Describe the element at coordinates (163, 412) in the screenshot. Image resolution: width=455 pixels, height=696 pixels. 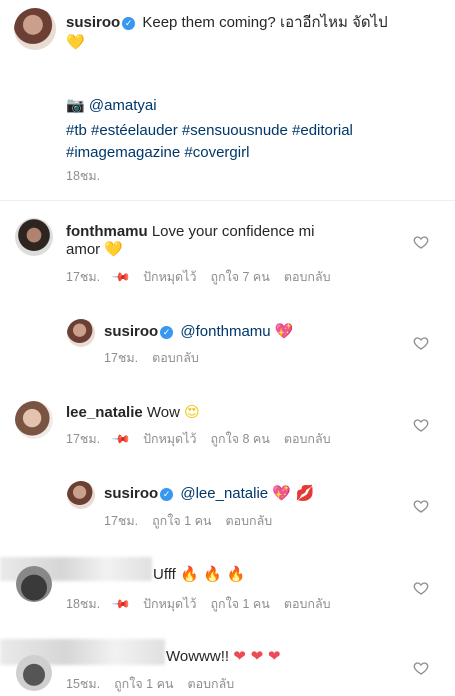
I see `comment-text: Wow` at that location.